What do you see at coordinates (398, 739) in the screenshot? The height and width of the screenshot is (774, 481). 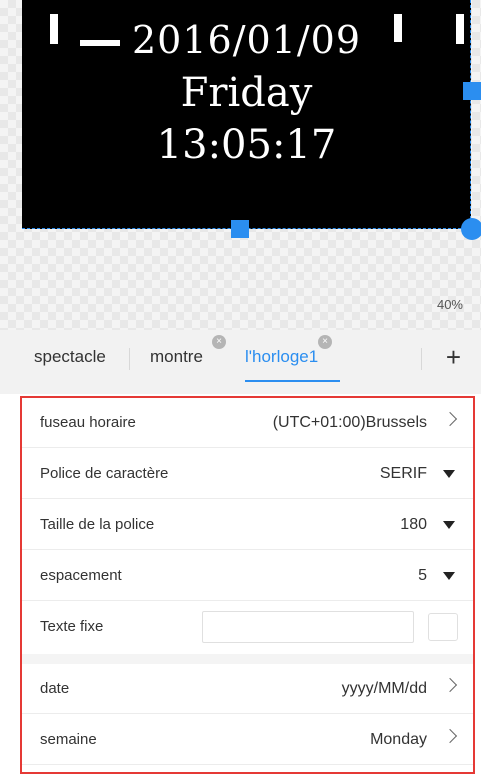 I see `week-value: Monday` at bounding box center [398, 739].